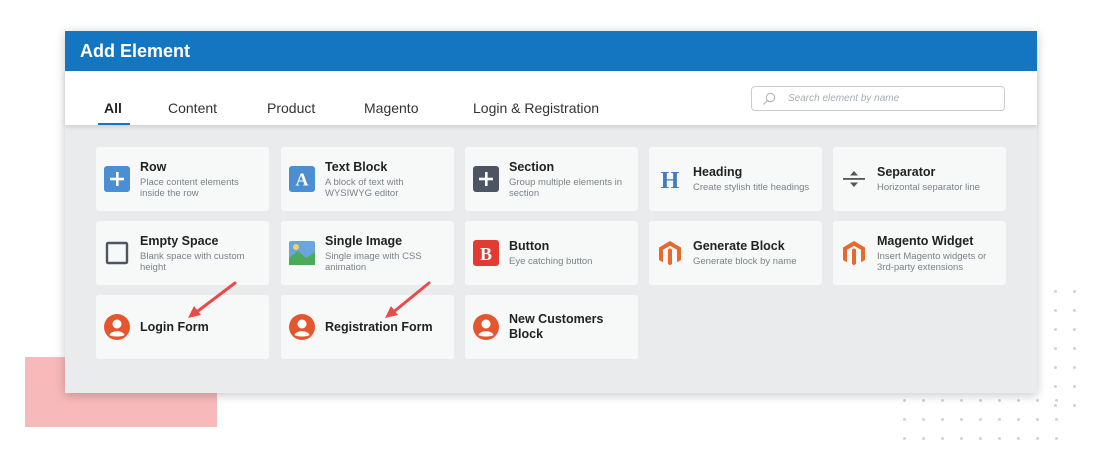 This screenshot has width=1109, height=469. I want to click on element-name: Button, so click(529, 246).